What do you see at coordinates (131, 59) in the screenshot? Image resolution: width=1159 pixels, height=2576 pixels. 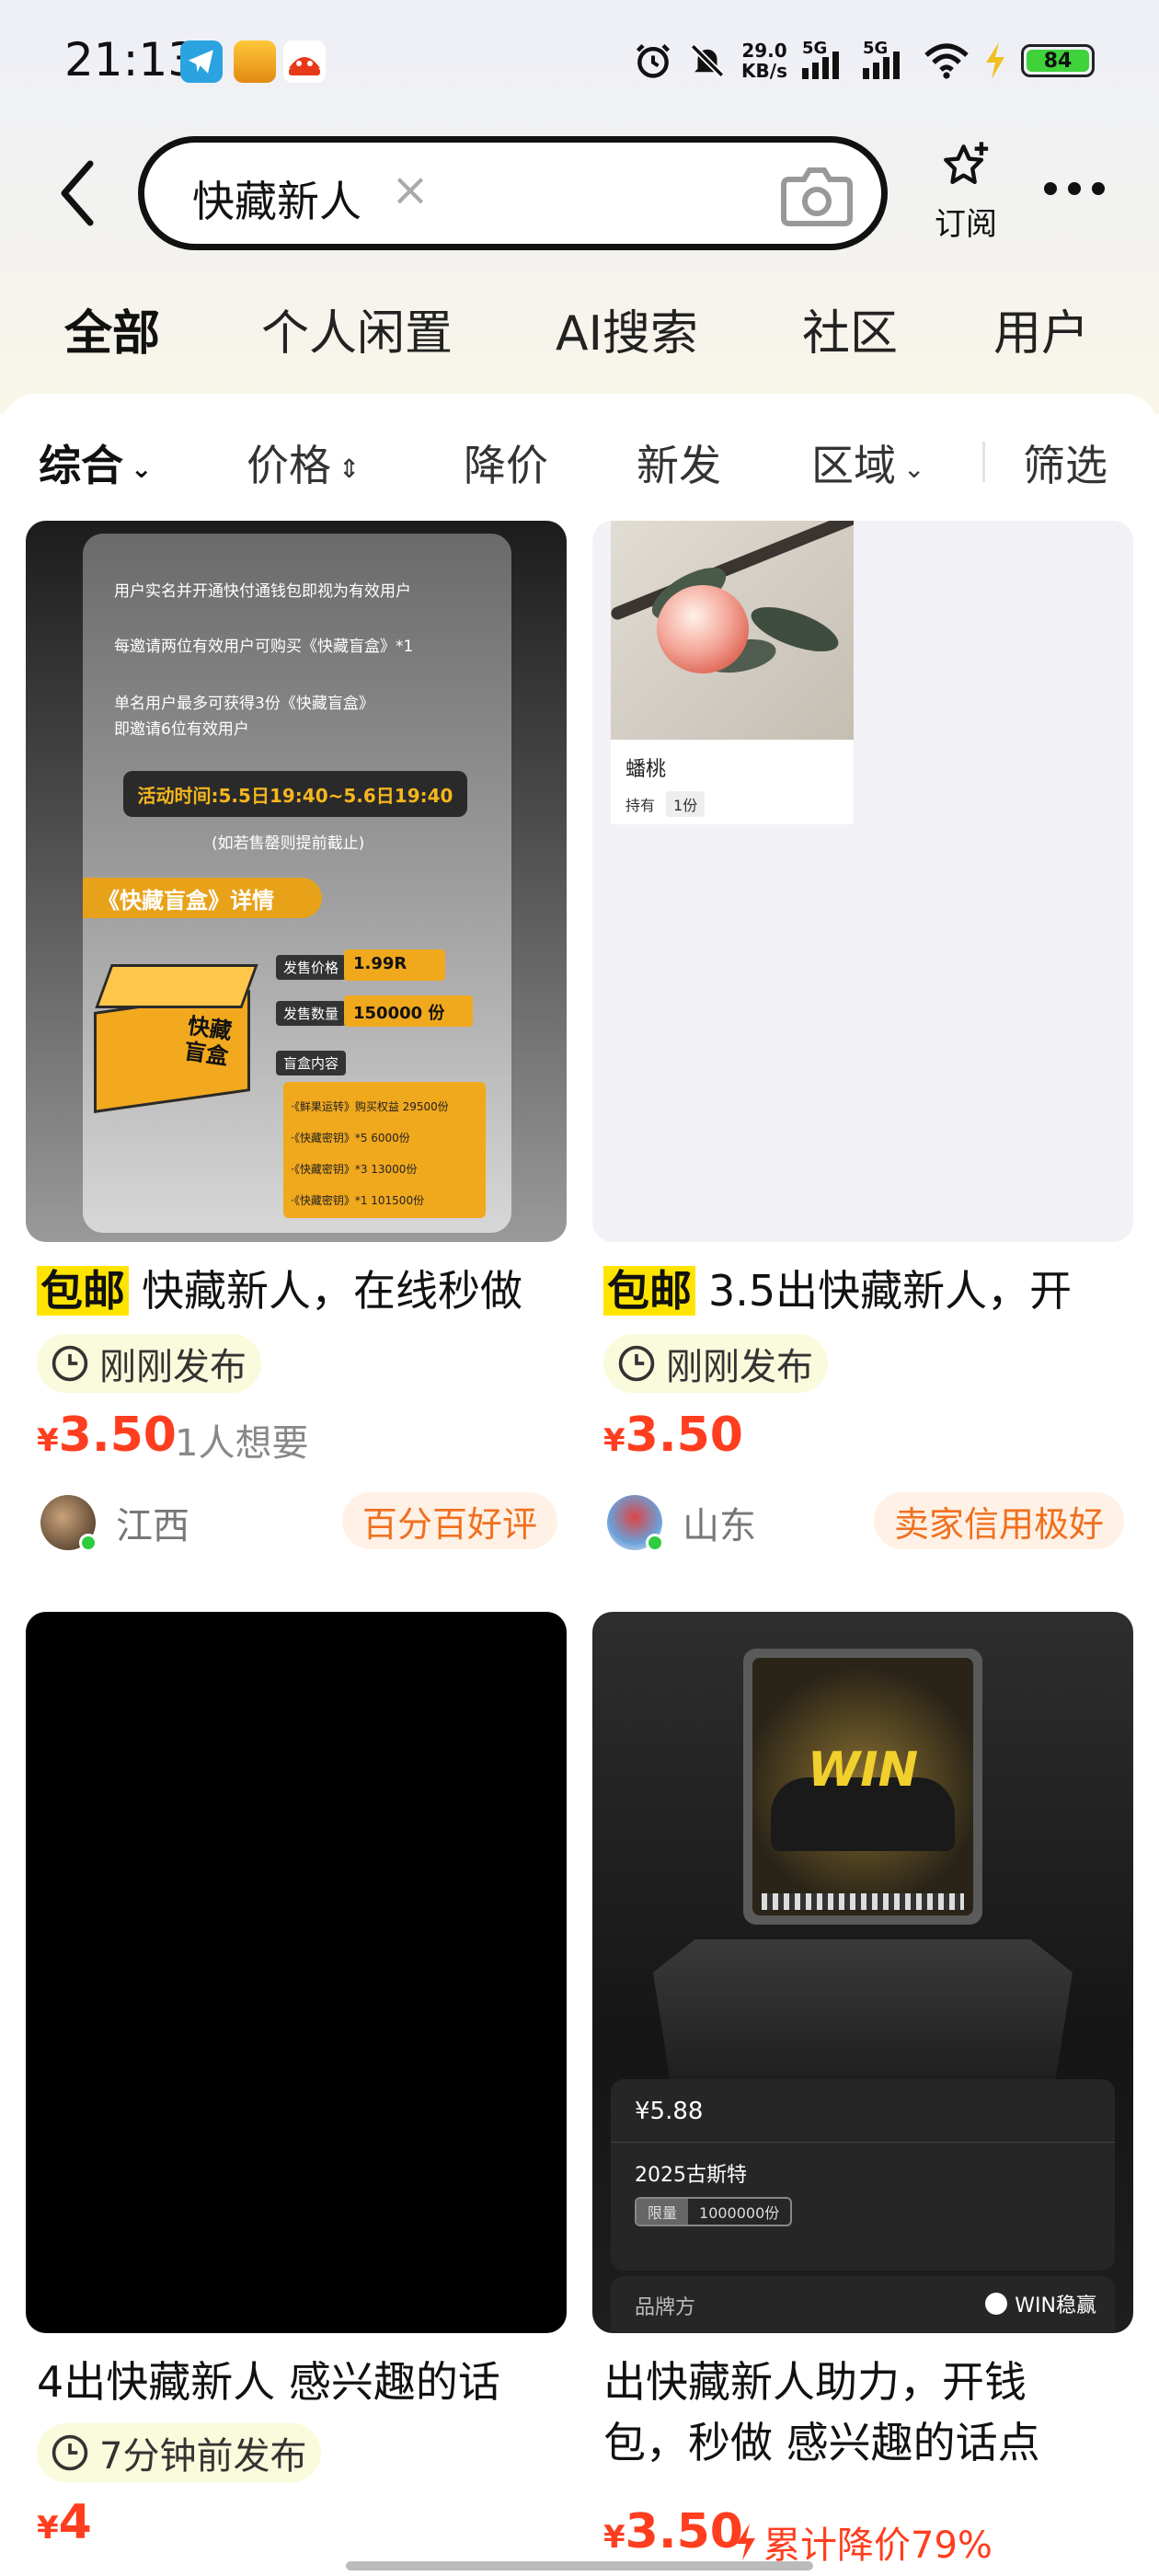 I see `clock: 21:13` at bounding box center [131, 59].